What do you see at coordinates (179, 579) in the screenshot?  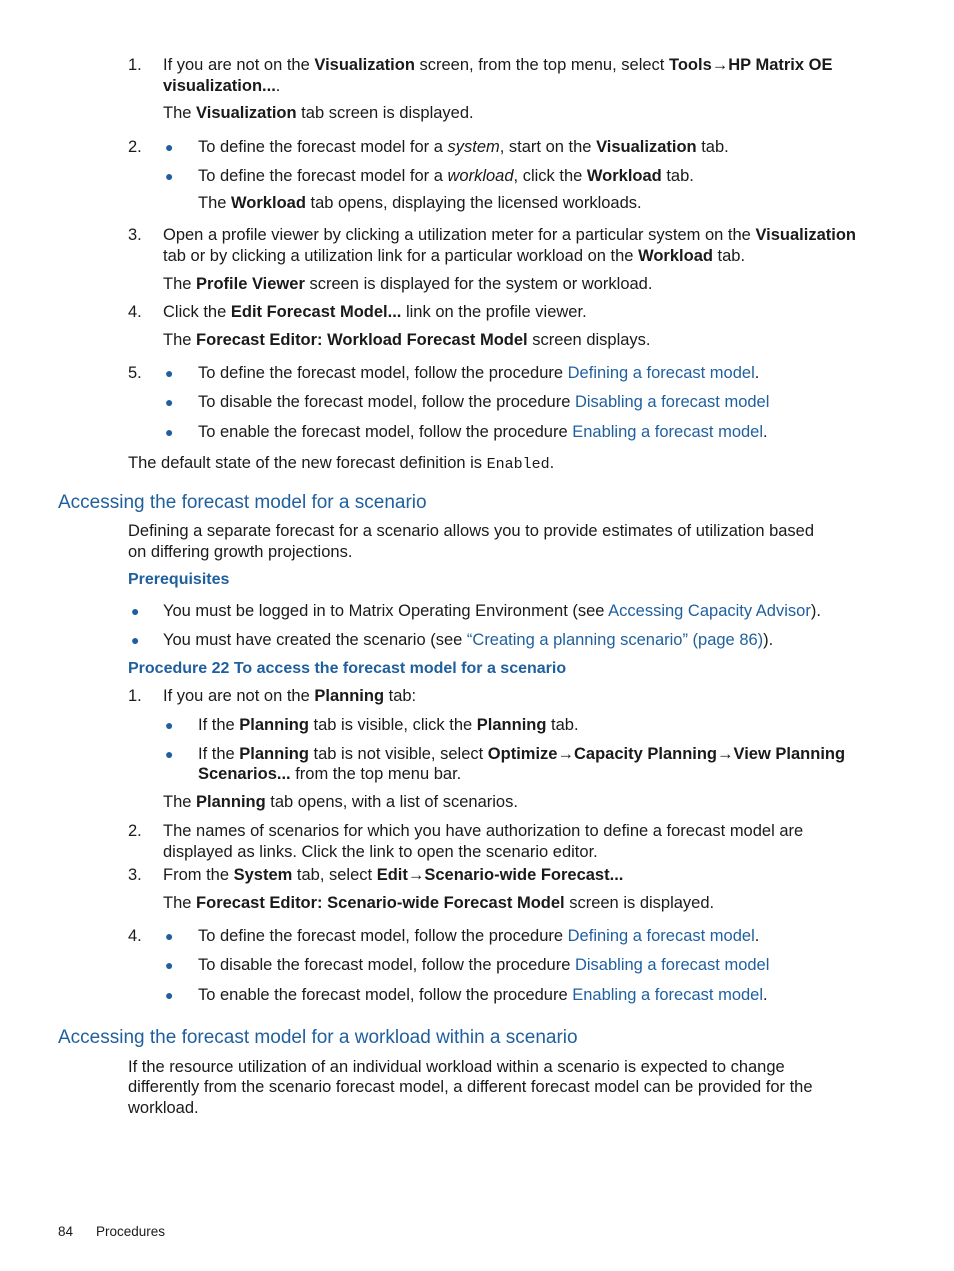 I see `prerequisites-heading: Prerequisites` at bounding box center [179, 579].